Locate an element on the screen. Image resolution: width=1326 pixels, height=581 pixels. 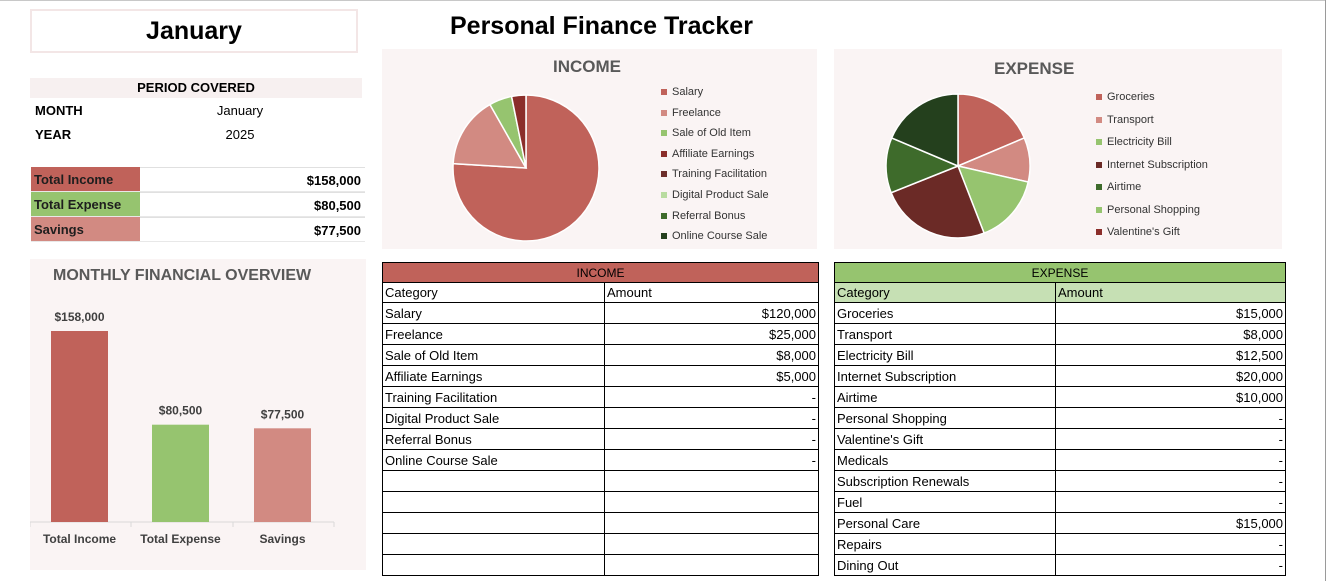
legend-label: Salary is located at coordinates (688, 92).